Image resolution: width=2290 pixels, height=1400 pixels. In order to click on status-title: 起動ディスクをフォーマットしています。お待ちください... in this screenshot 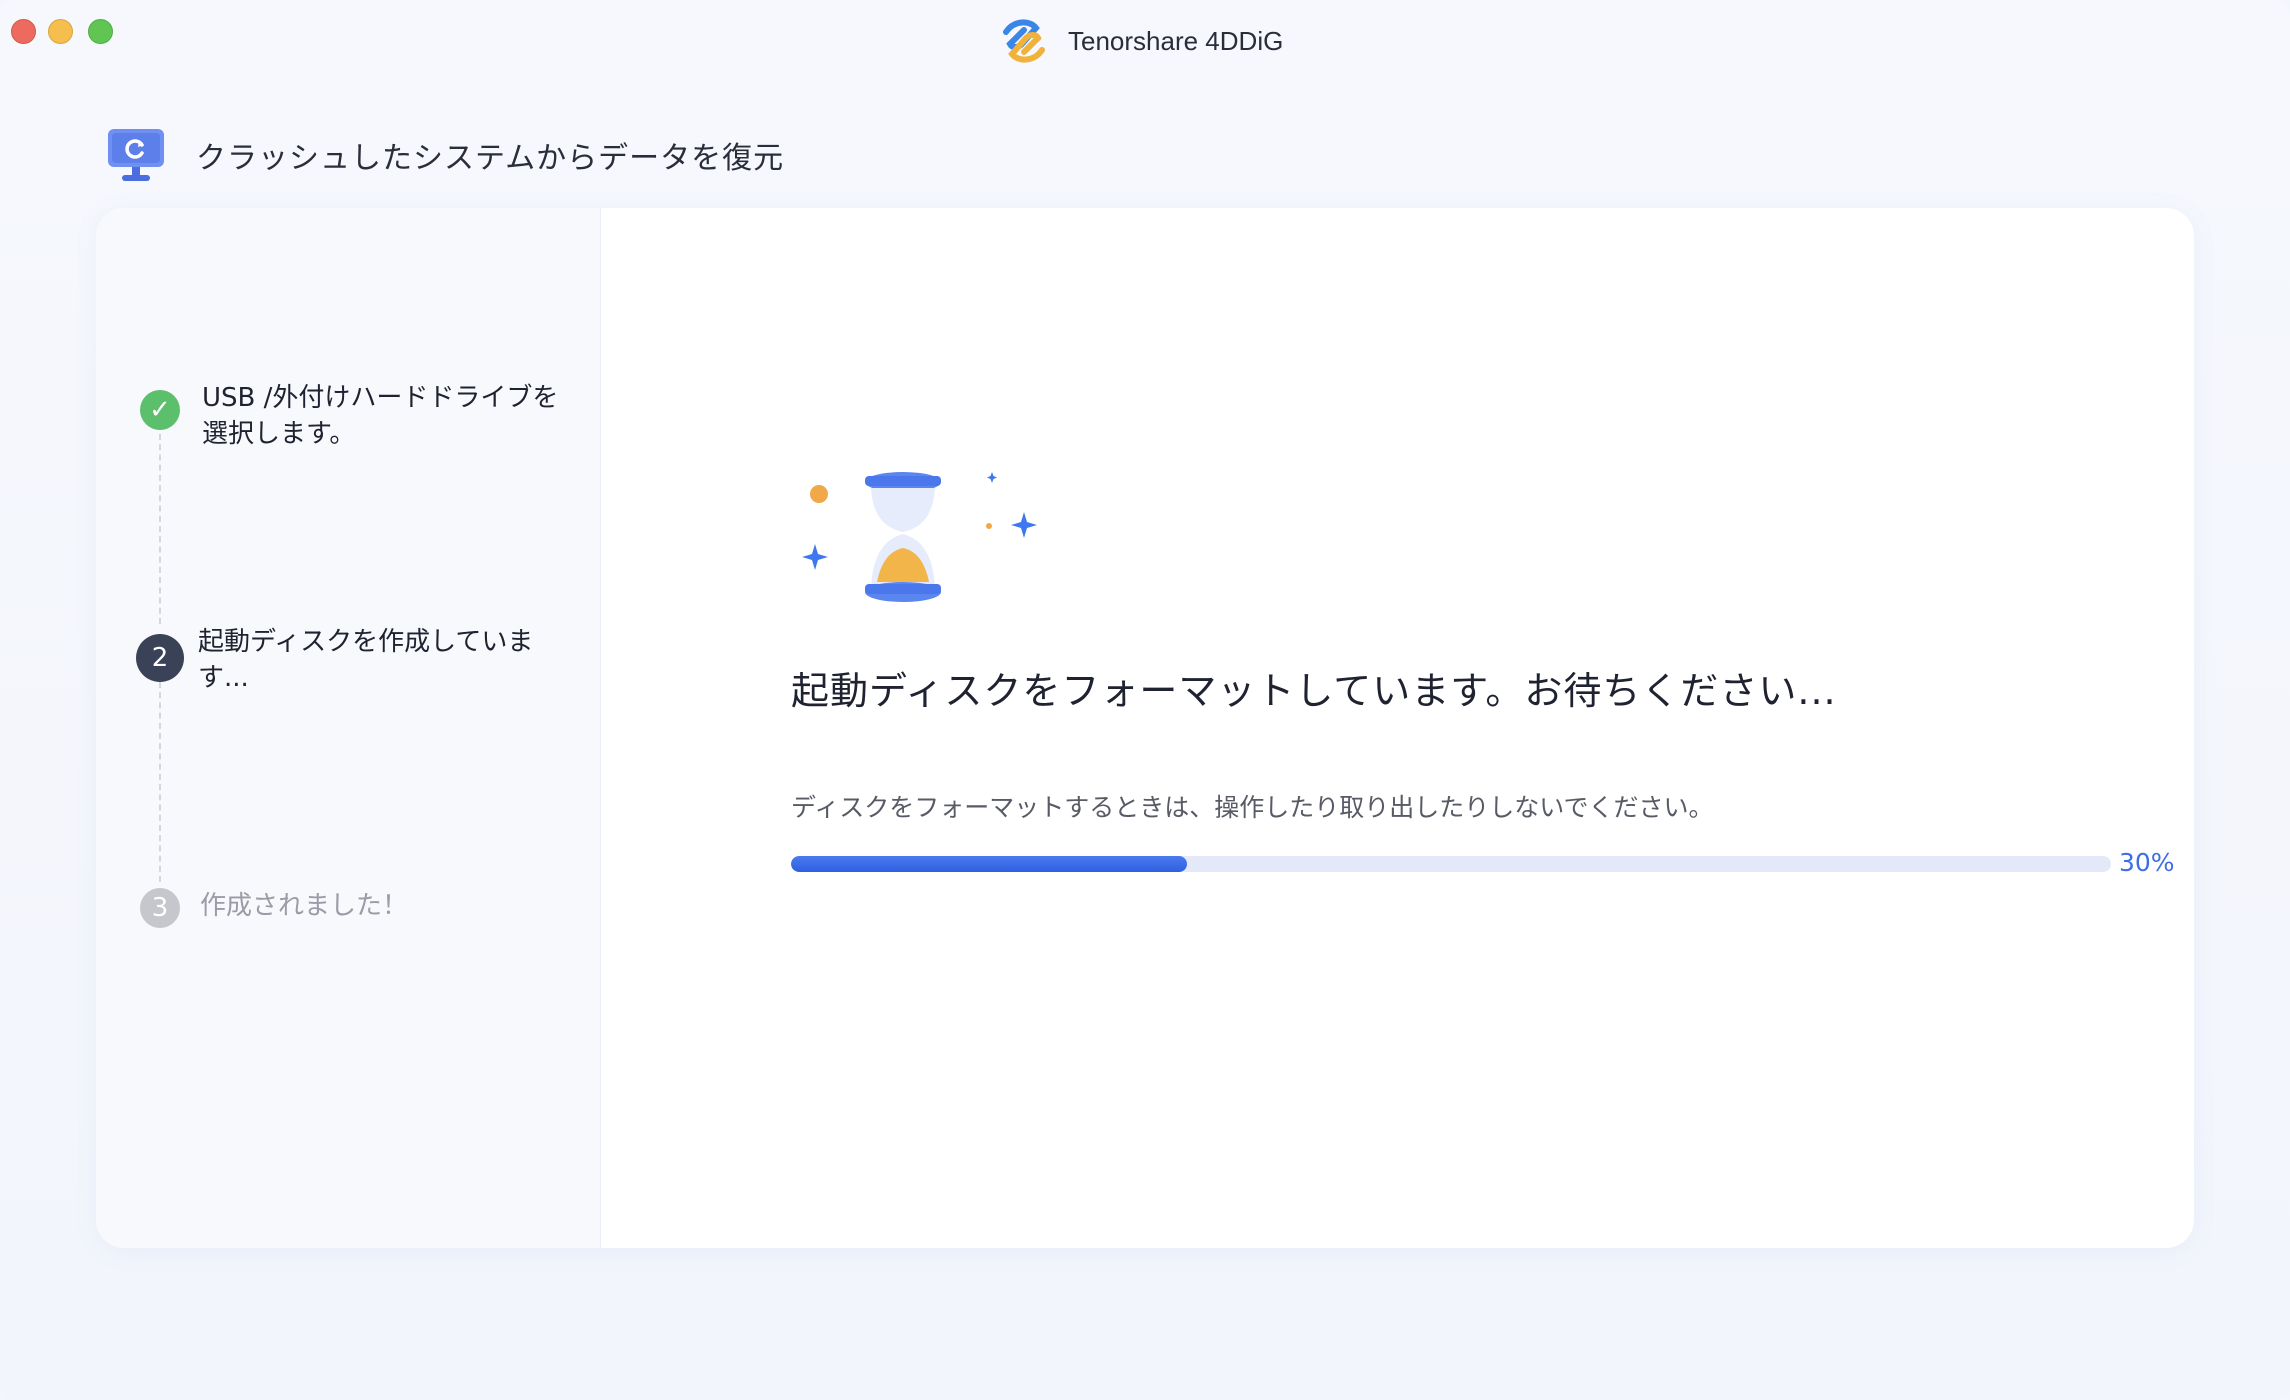, I will do `click(1314, 691)`.